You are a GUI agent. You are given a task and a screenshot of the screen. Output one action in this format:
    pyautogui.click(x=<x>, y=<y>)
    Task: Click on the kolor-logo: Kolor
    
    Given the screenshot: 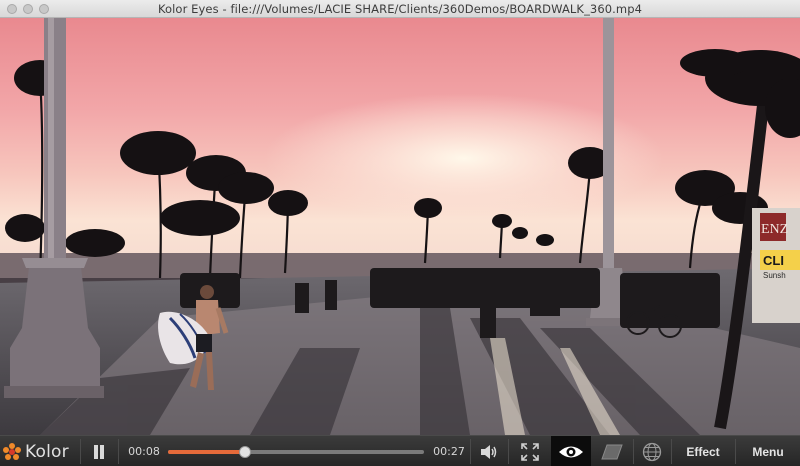 What is the action you would take?
    pyautogui.click(x=40, y=451)
    